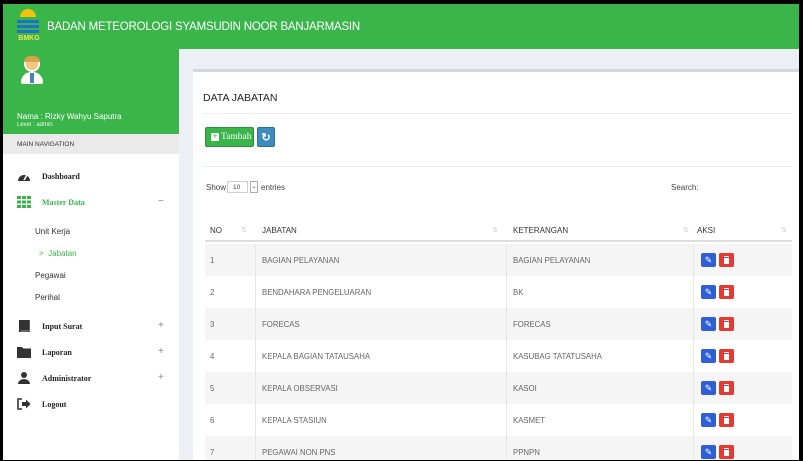  What do you see at coordinates (212, 356) in the screenshot?
I see `cell-no: 4` at bounding box center [212, 356].